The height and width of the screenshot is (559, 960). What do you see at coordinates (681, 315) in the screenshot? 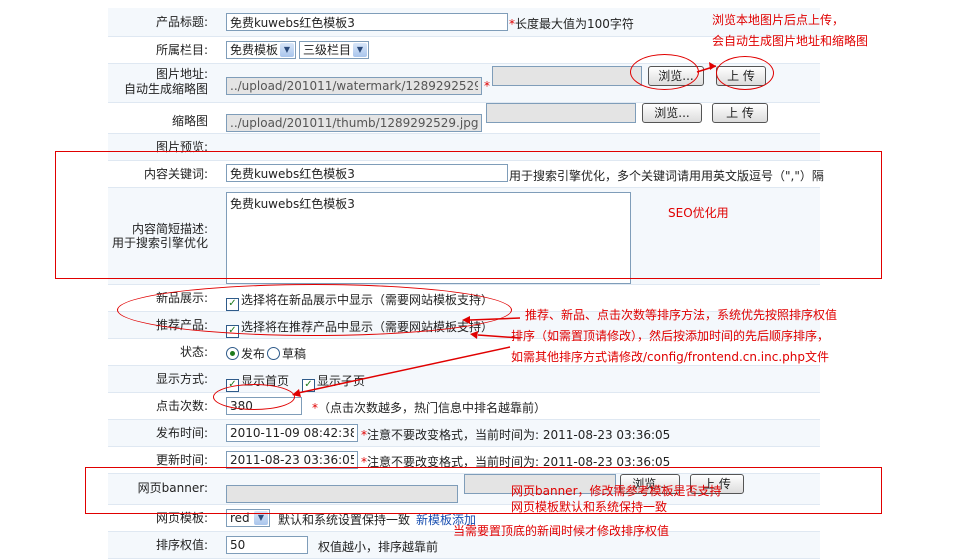
I see `sort-note-line-1: 推荐、新品、点击次数等排序方法，系统优先按照排序权值` at bounding box center [681, 315].